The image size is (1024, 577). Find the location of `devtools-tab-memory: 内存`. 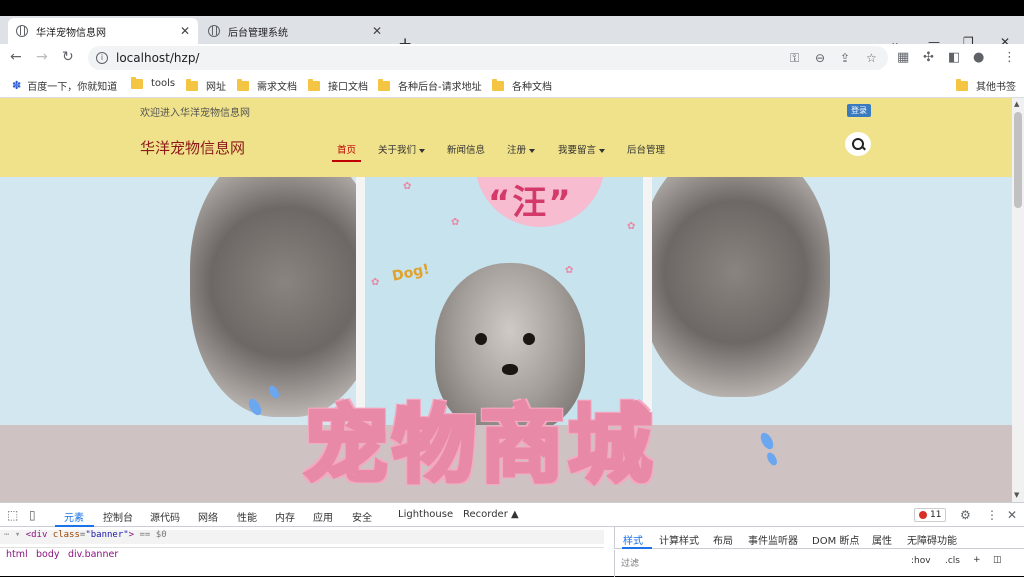

devtools-tab-memory: 内存 is located at coordinates (285, 516).